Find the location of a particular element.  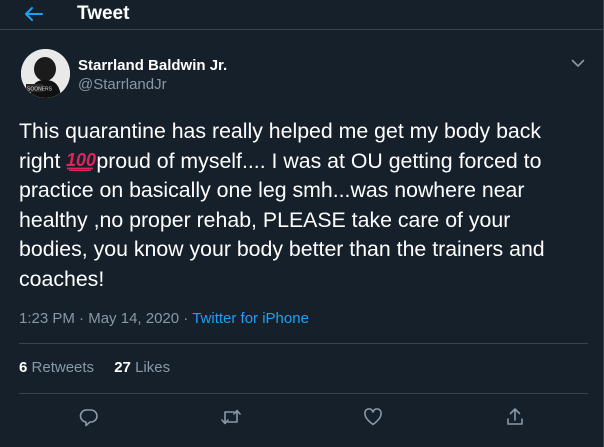

tweet-source-link: Twitter for iPhone is located at coordinates (250, 318).